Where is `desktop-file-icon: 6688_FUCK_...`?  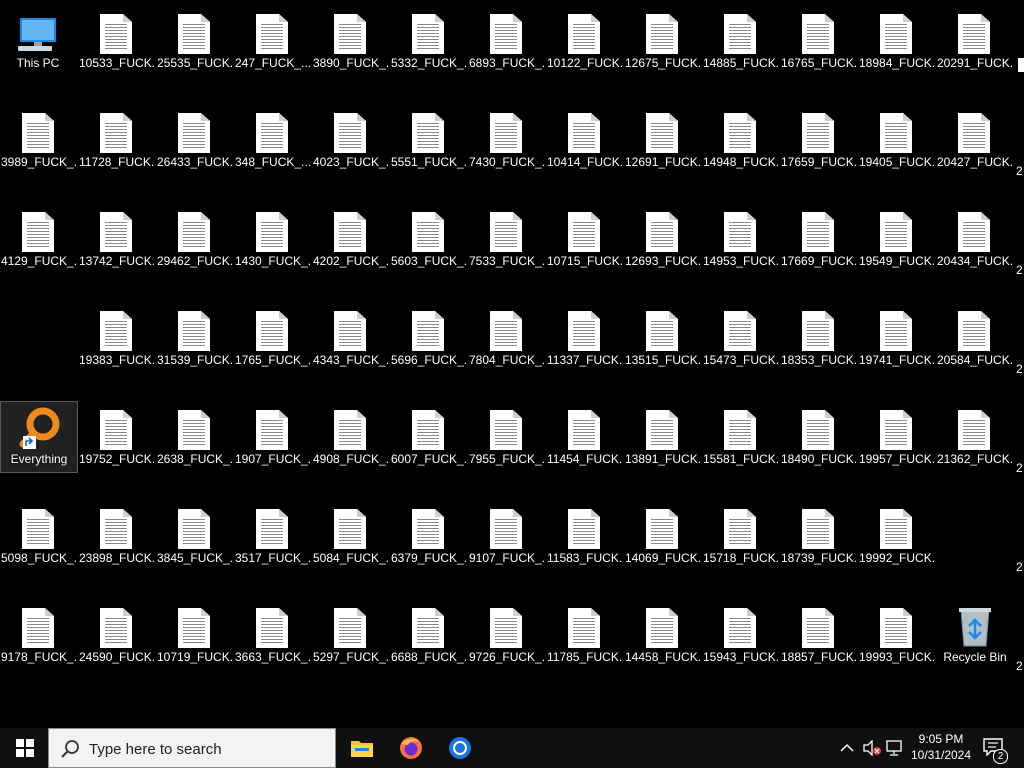 desktop-file-icon: 6688_FUCK_... is located at coordinates (428, 635).